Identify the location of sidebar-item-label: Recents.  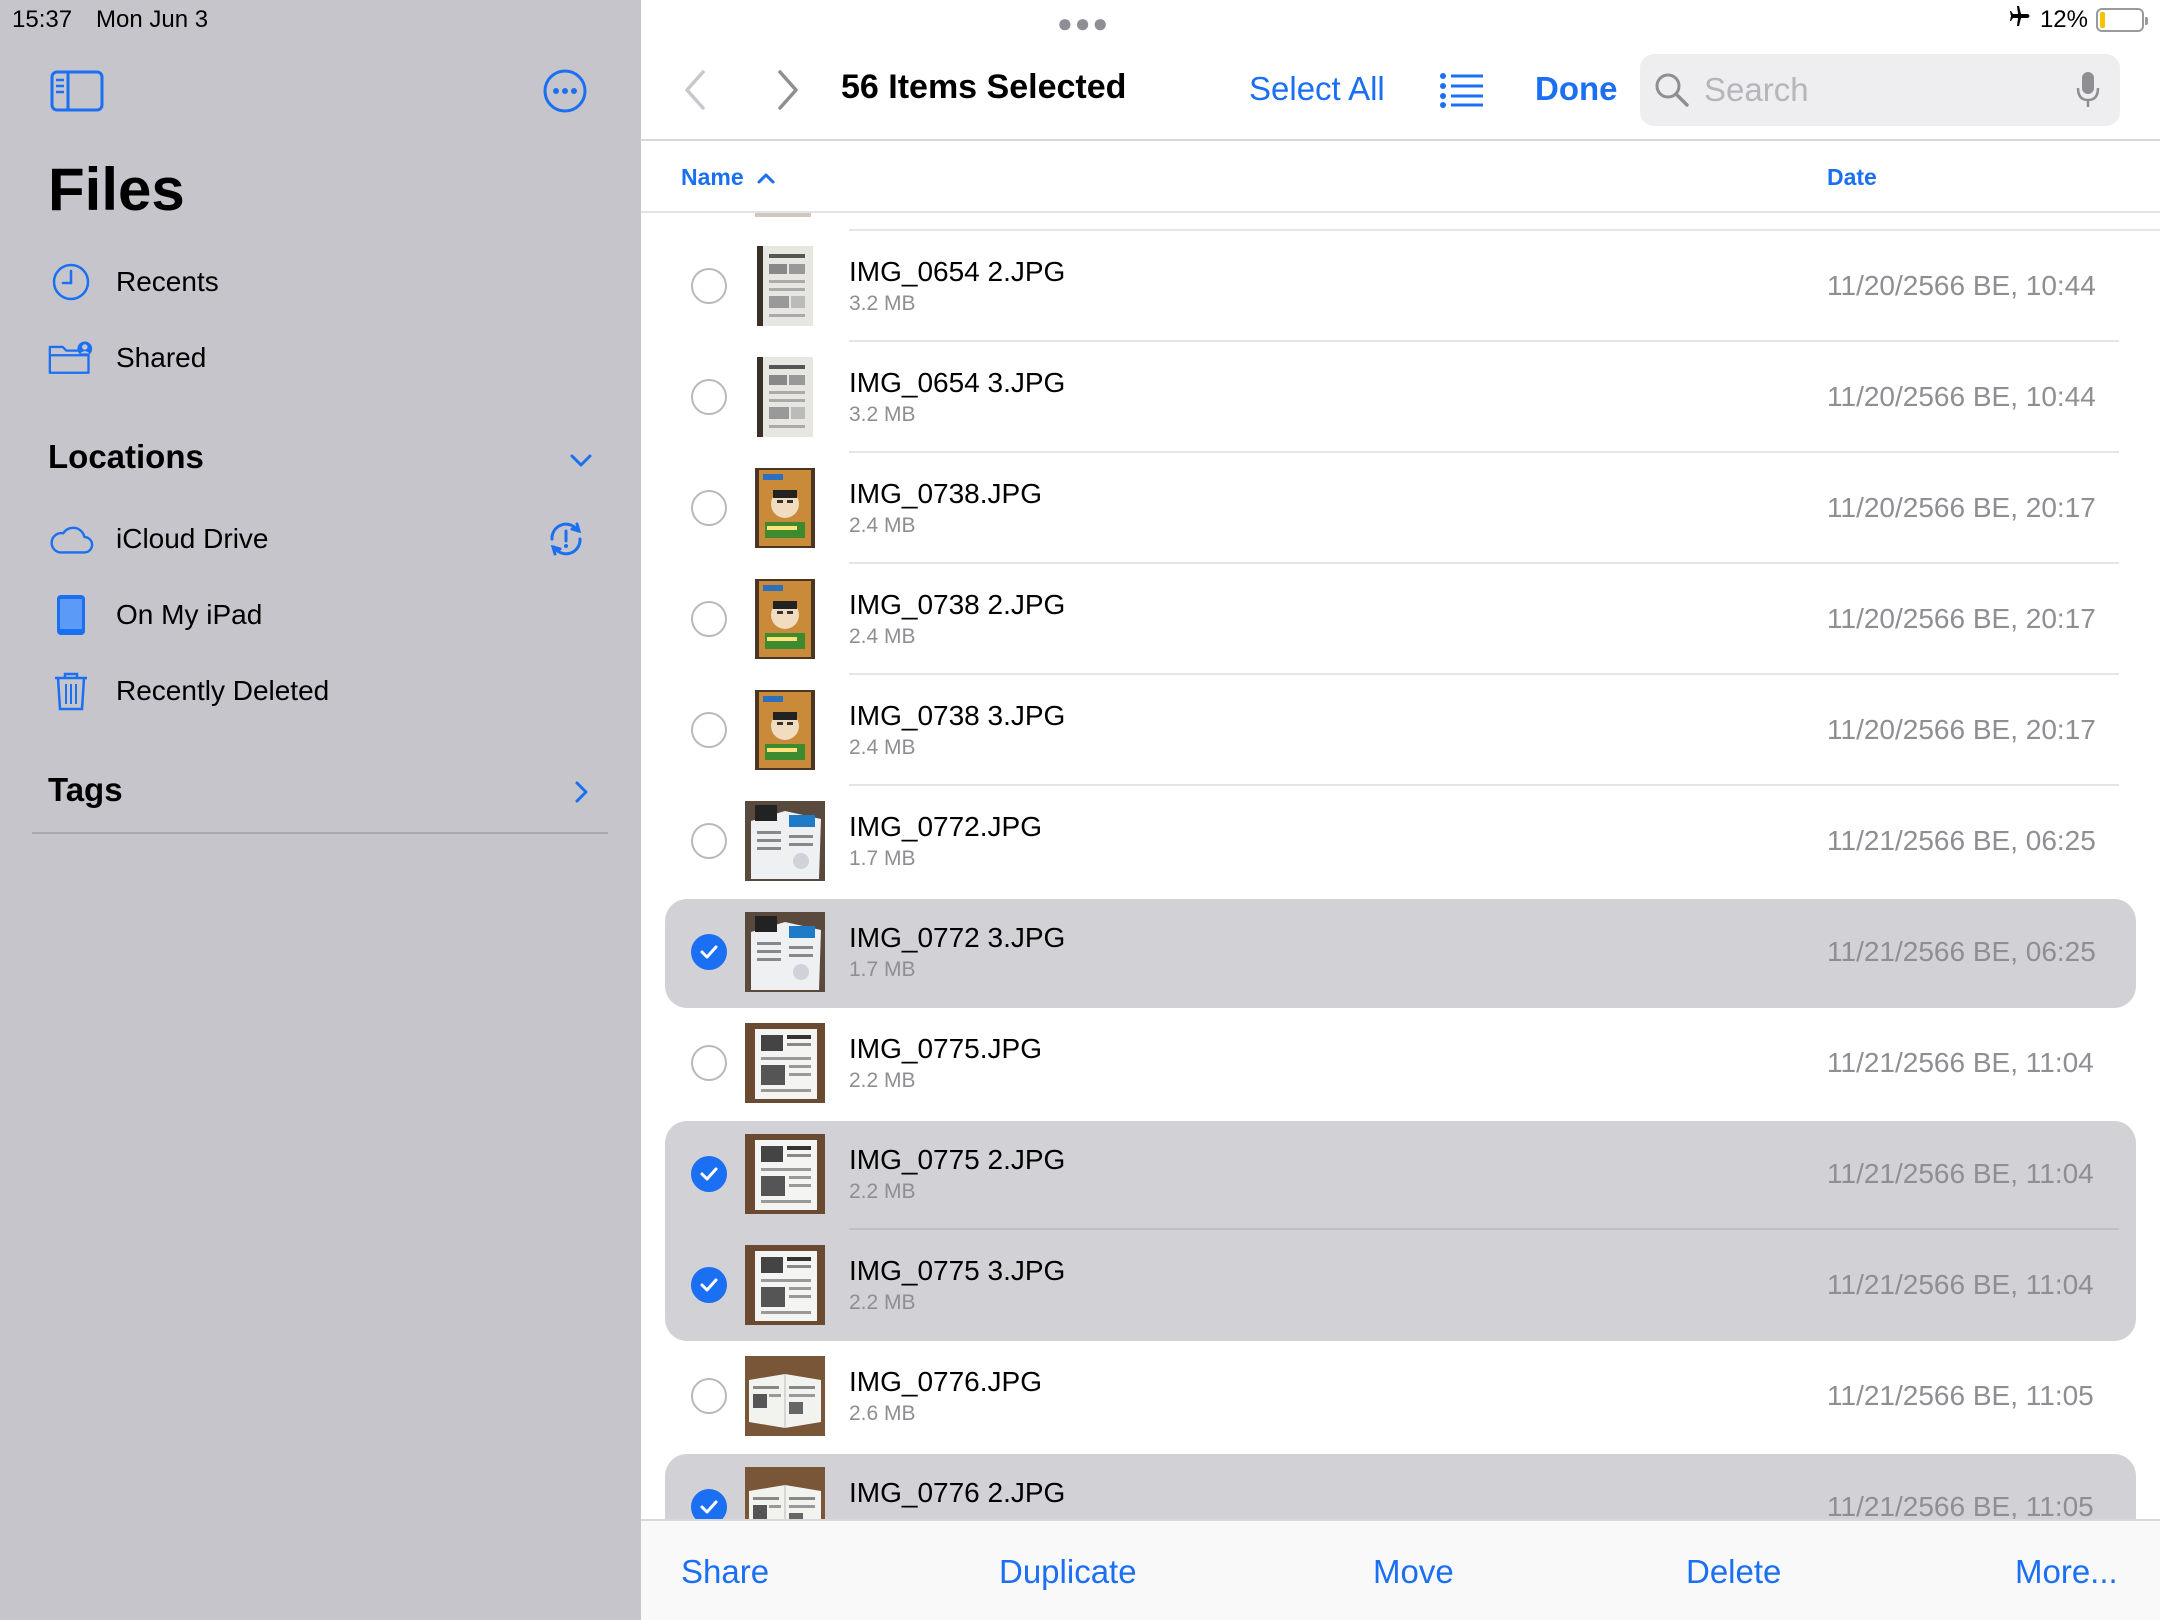
(167, 281).